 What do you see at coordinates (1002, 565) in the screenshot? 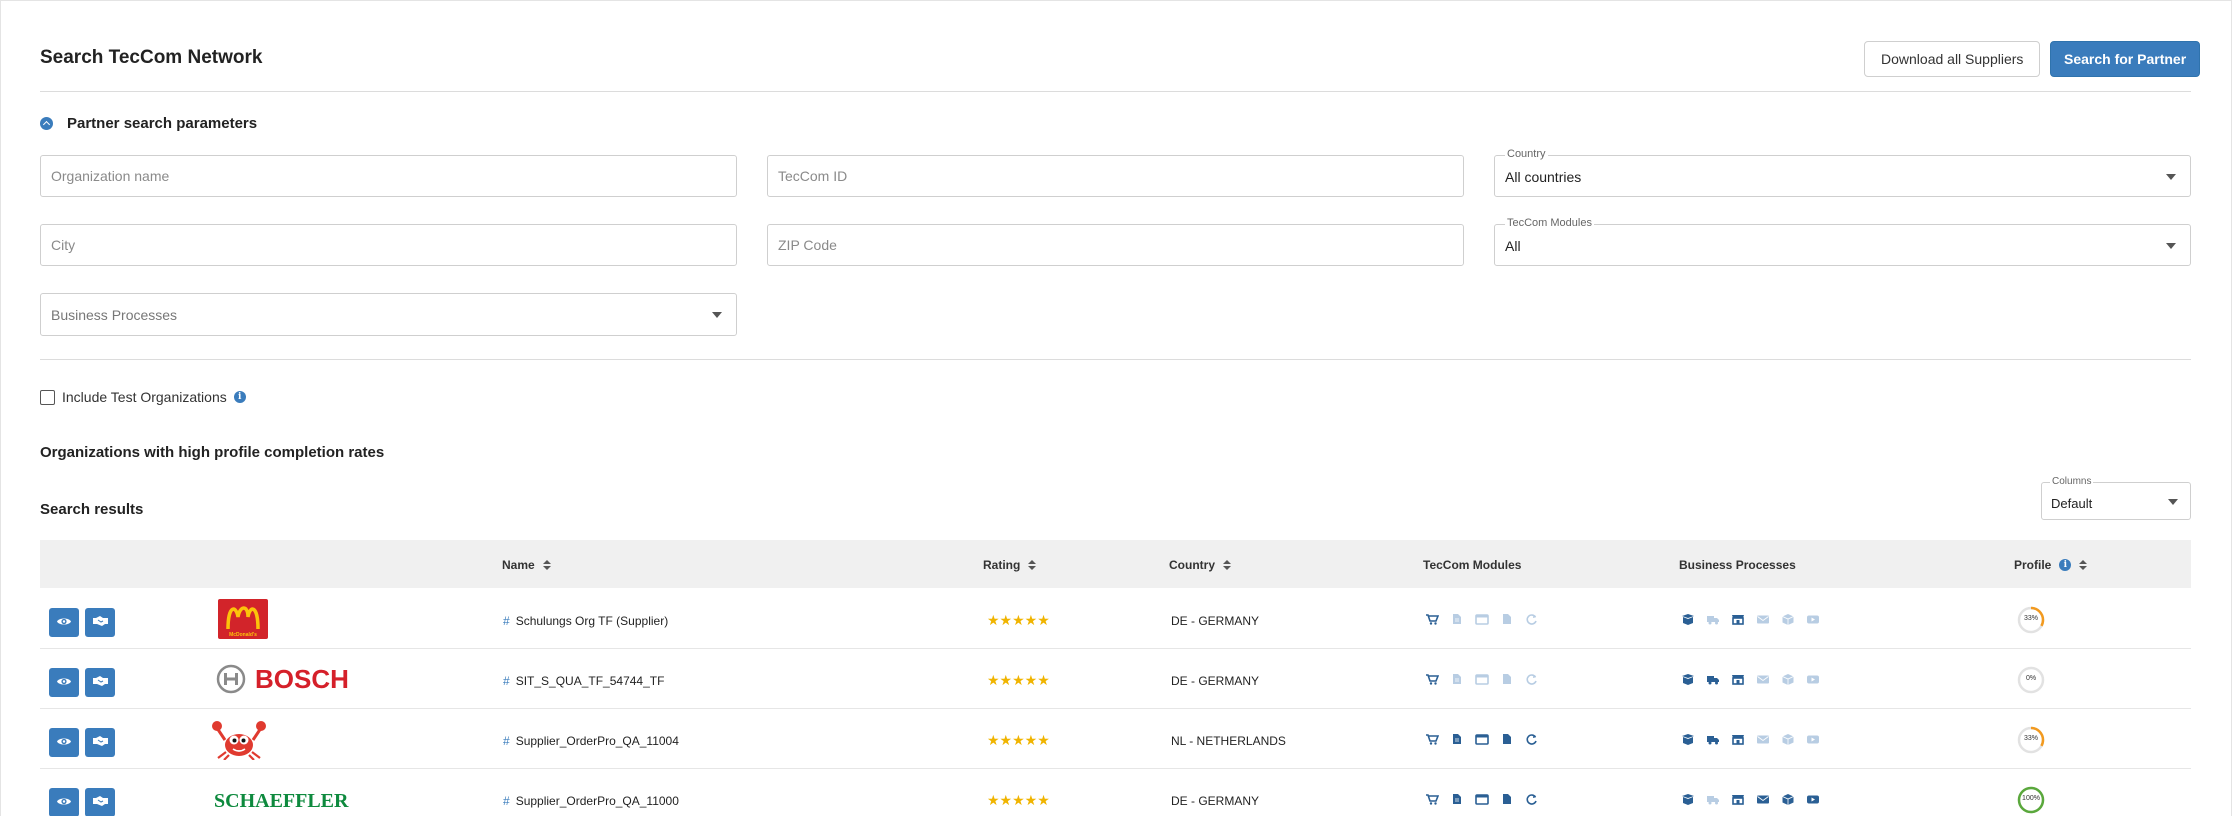
I see `column-rating-label: Rating` at bounding box center [1002, 565].